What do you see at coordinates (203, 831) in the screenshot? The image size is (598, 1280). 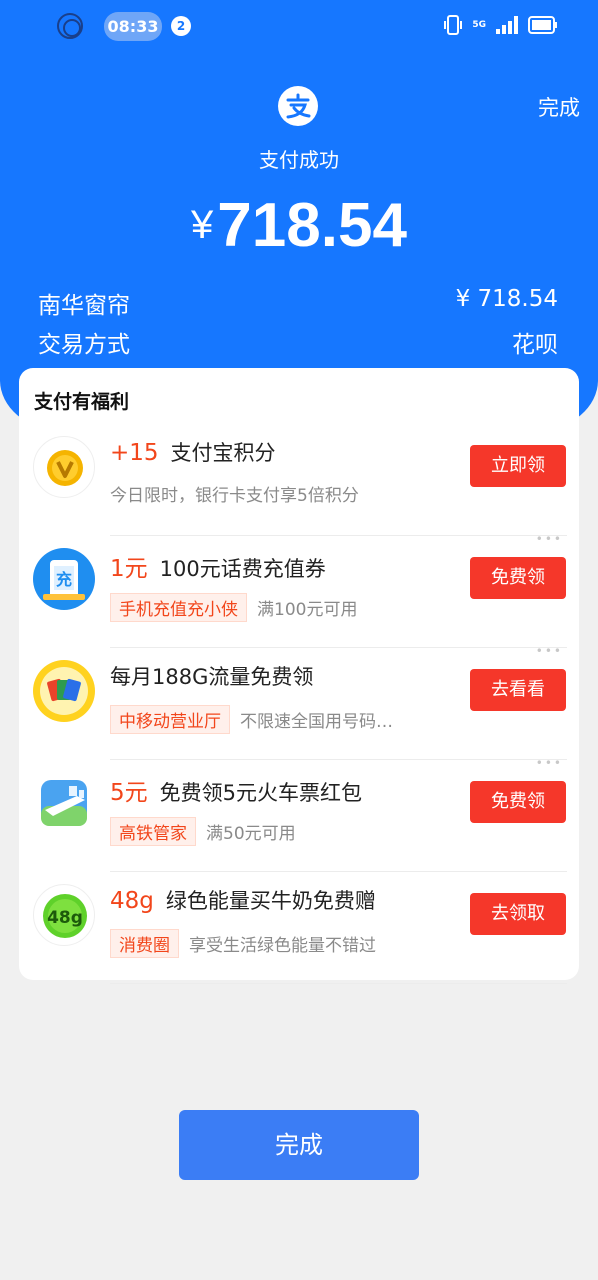 I see `benefit-desc-line: 高铁管家 满50元可用` at bounding box center [203, 831].